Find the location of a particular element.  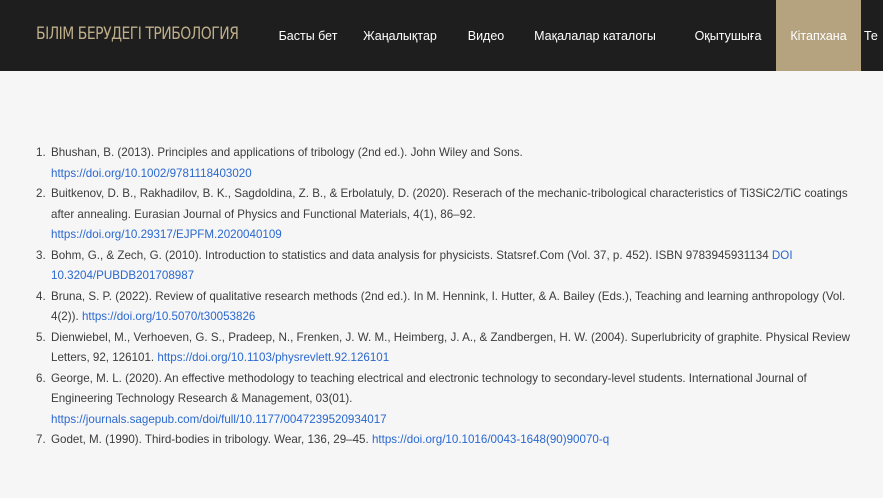

reference-number: 6. is located at coordinates (41, 378).